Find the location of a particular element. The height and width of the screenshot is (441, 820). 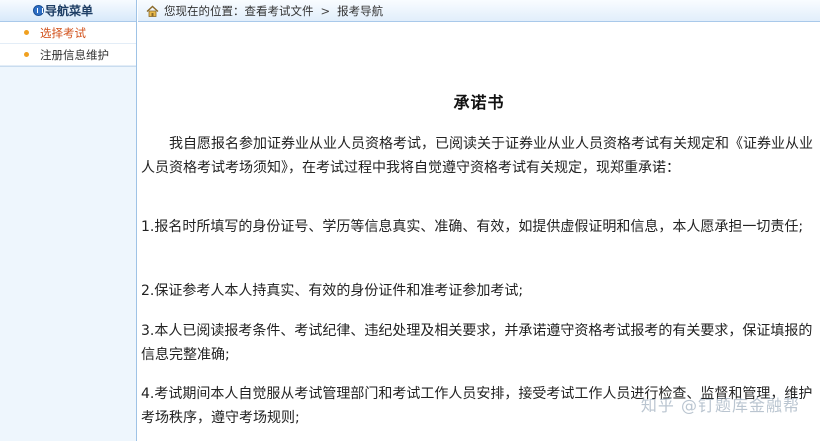

breadcrumb-view-exam-files: 查看考试文件 is located at coordinates (279, 11).